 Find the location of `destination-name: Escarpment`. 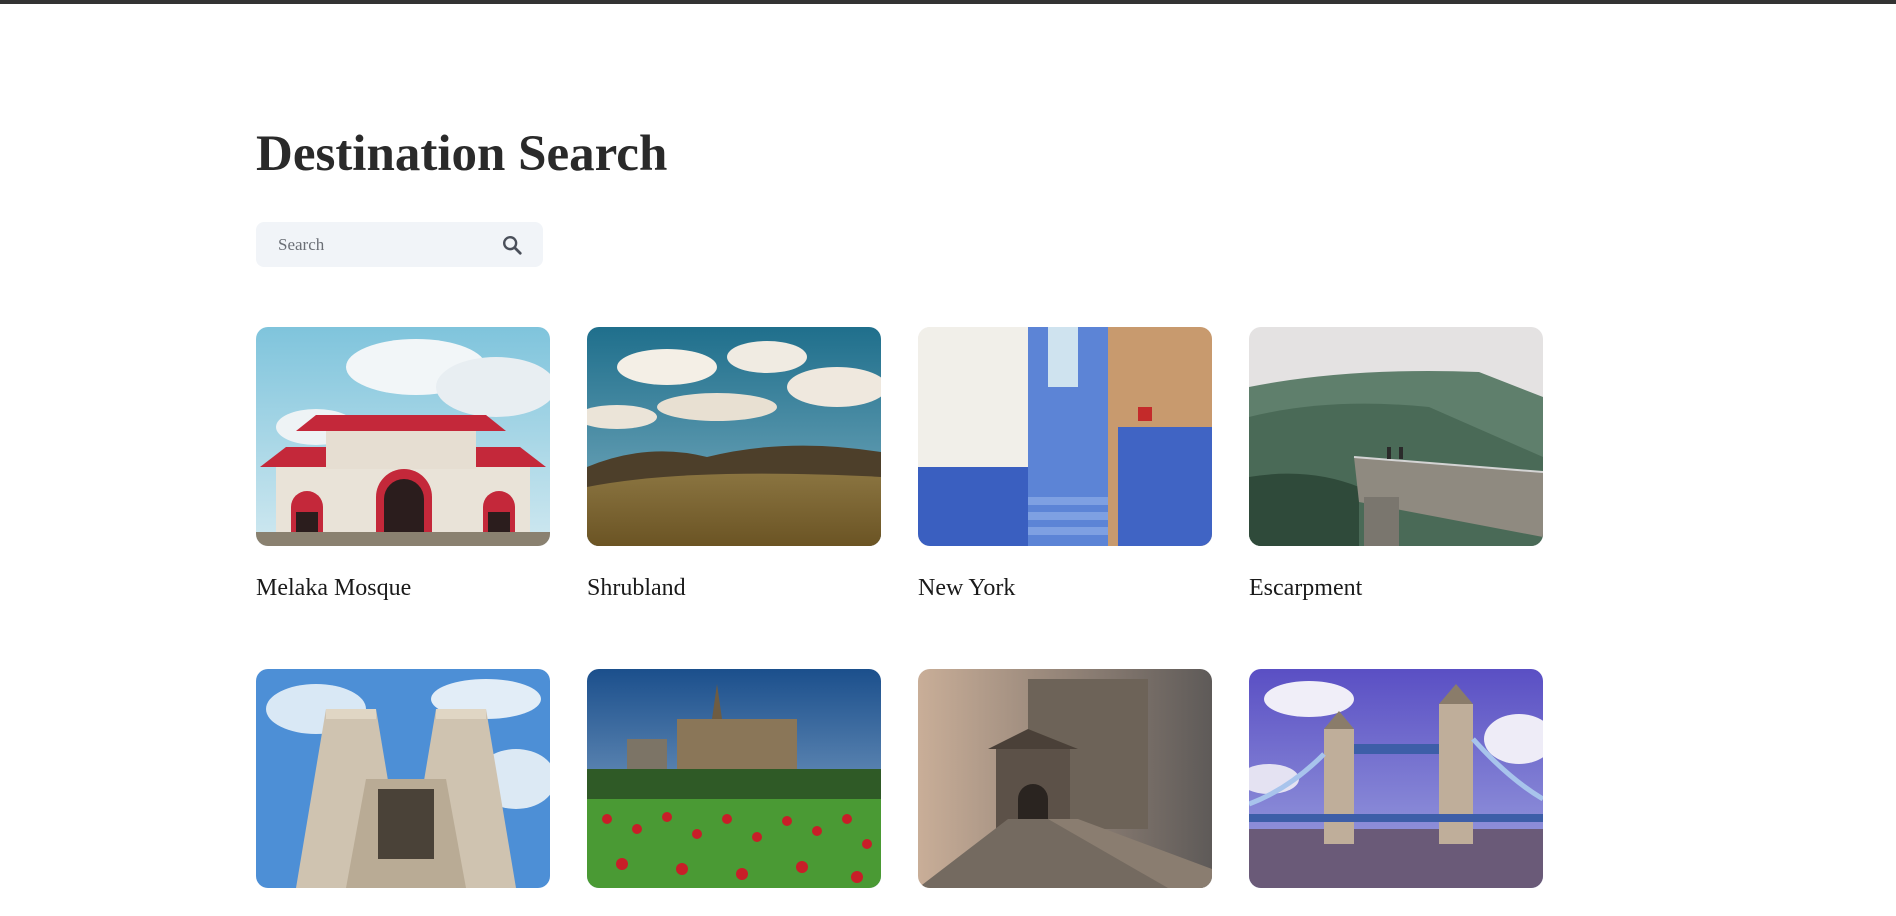

destination-name: Escarpment is located at coordinates (1305, 588).